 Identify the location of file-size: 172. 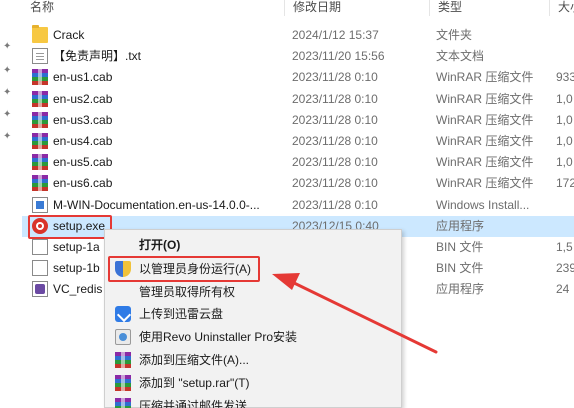
(565, 183).